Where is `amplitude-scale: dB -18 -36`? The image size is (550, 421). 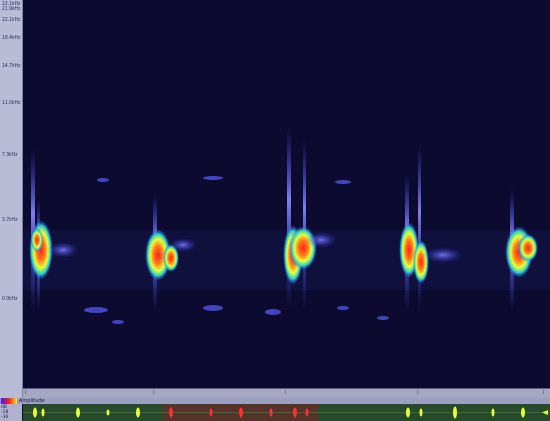
amplitude-scale: dB -18 -36 is located at coordinates (11, 412).